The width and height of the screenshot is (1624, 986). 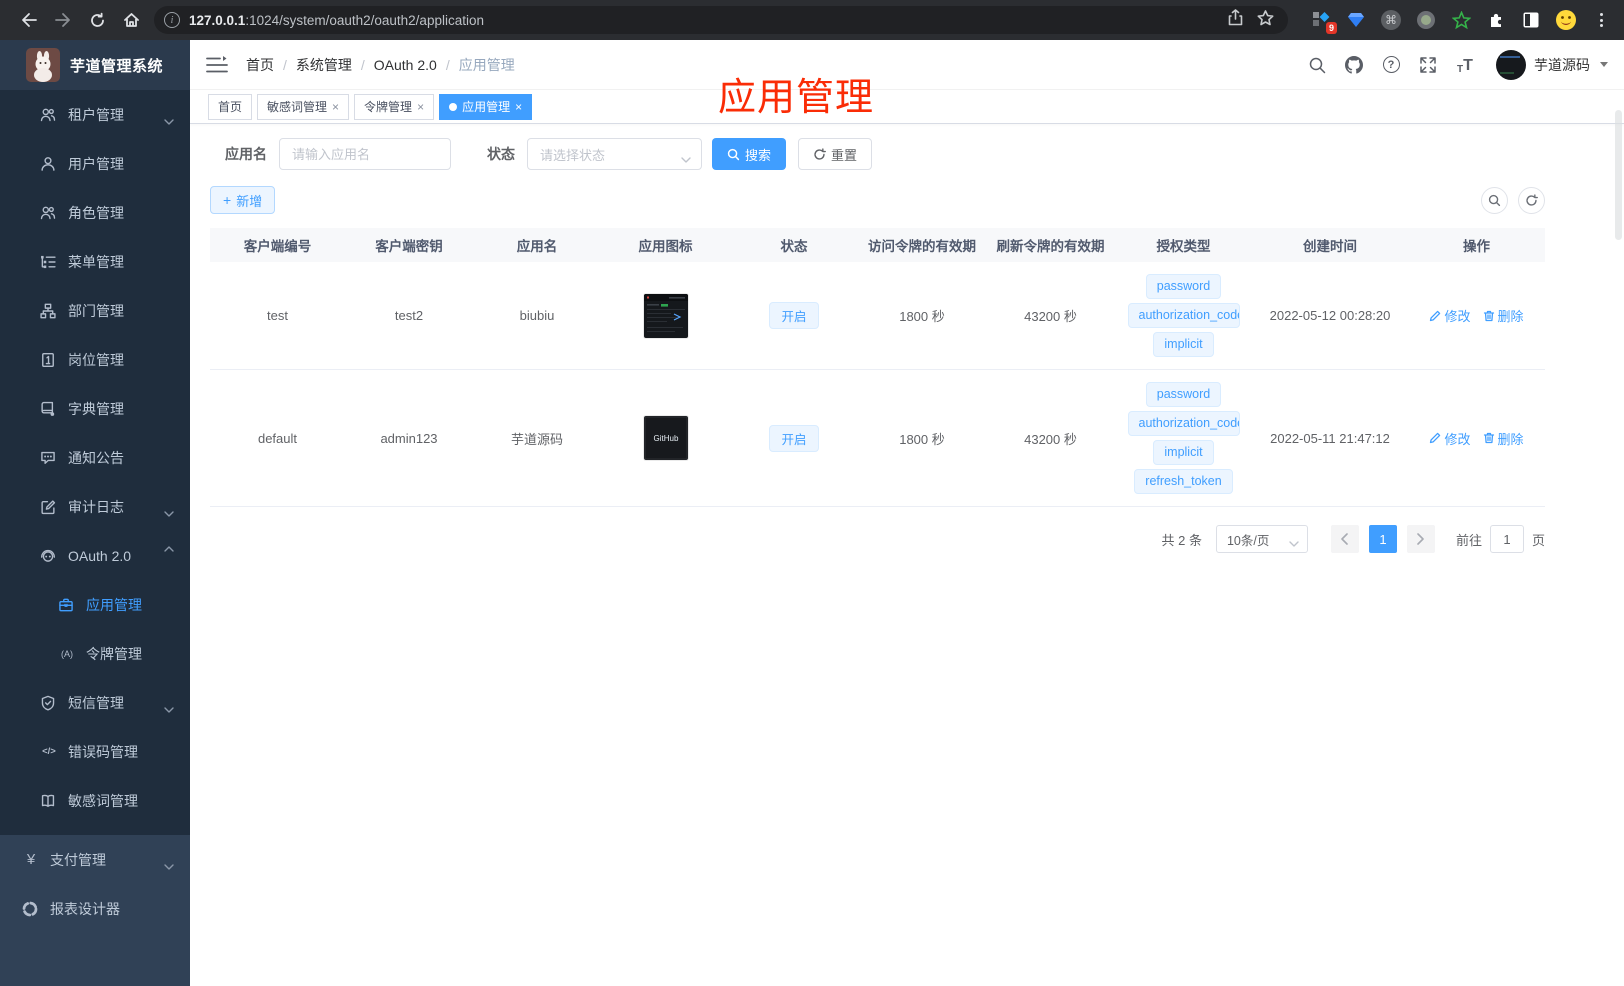 I want to click on back-icon, so click(x=29, y=20).